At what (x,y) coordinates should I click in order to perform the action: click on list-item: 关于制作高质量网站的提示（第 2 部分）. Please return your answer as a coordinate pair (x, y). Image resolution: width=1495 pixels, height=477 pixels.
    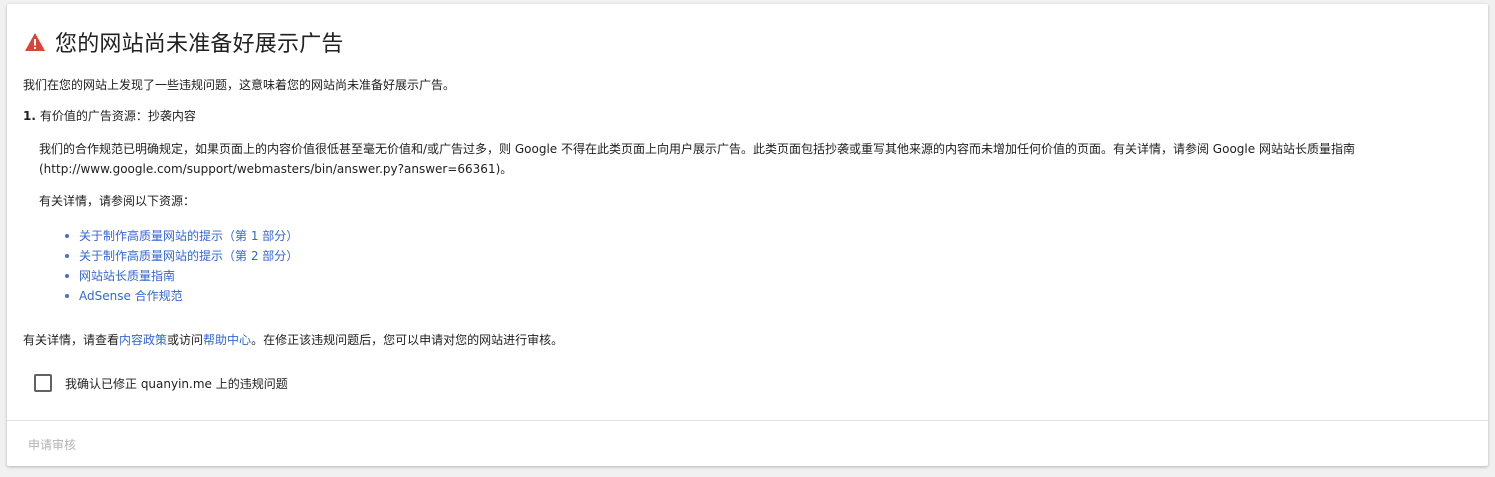
    Looking at the image, I should click on (180, 256).